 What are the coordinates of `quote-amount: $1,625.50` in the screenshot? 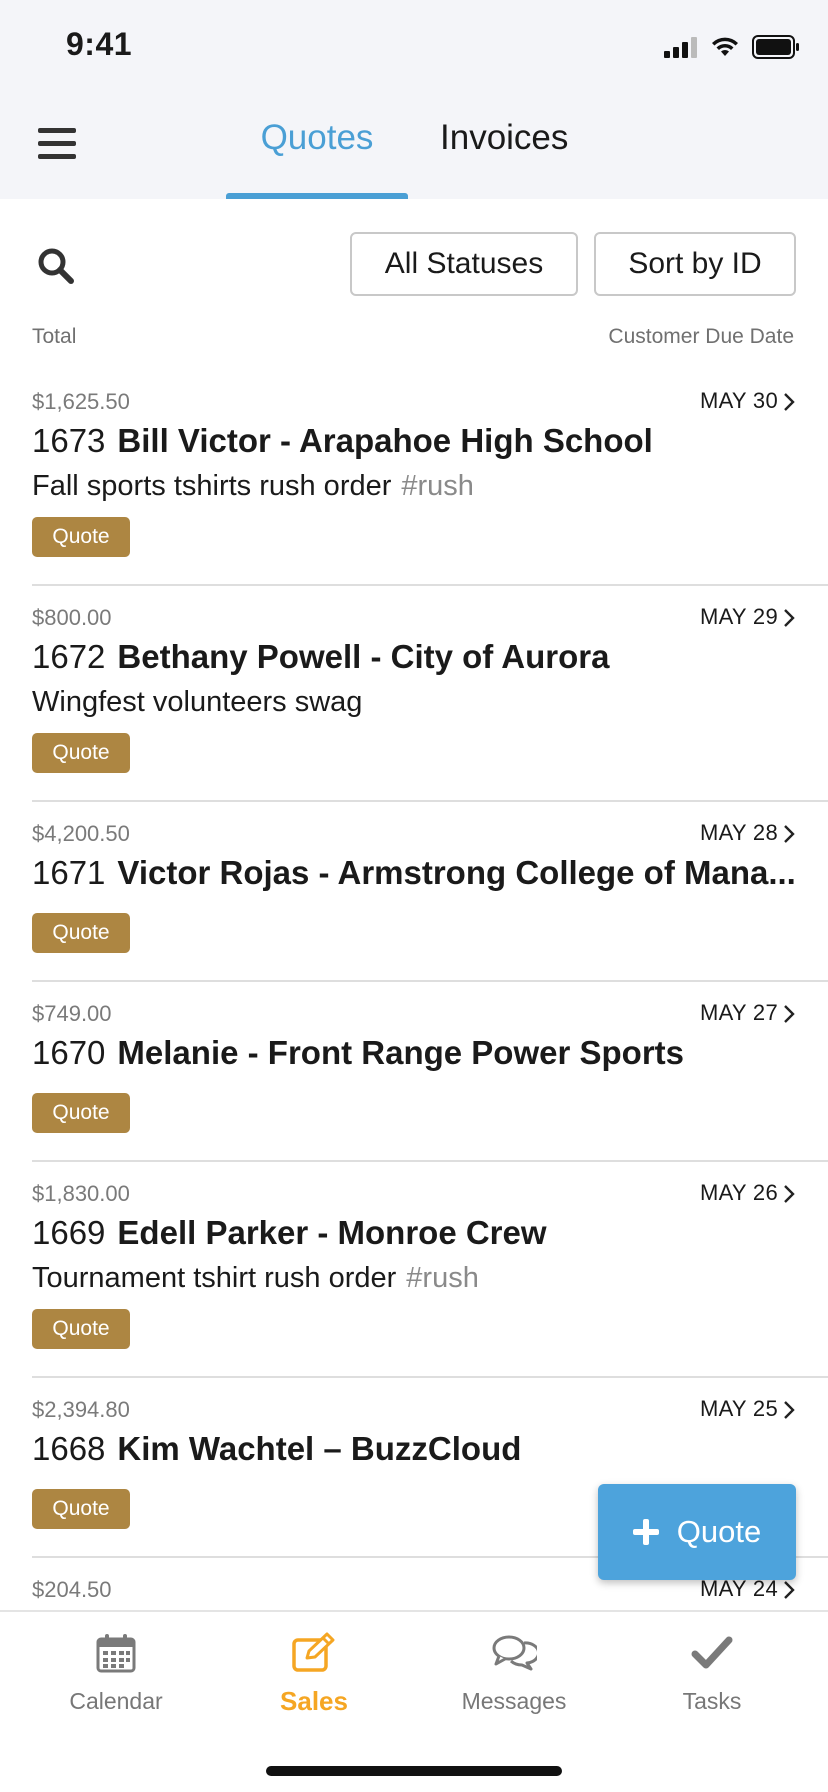 It's located at (81, 401).